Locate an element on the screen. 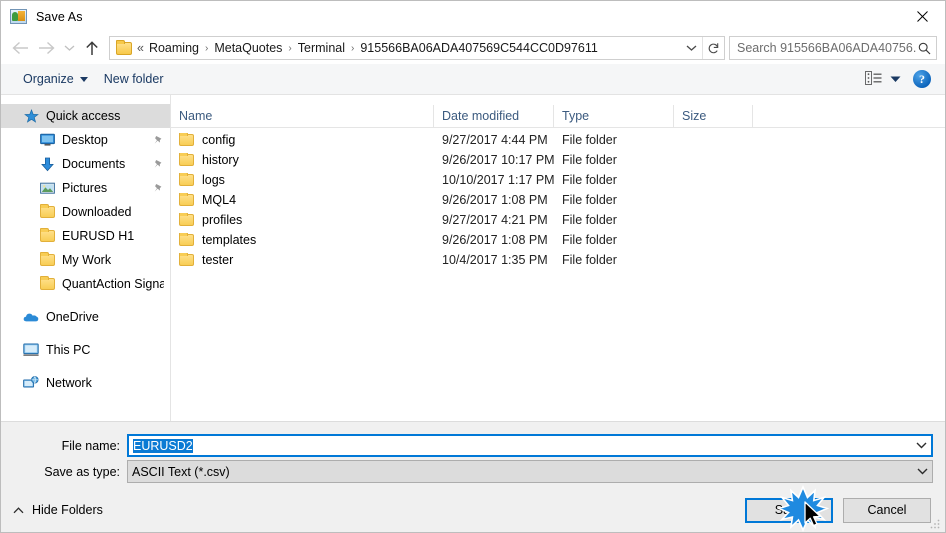 This screenshot has height=533, width=946. sidebar-item-quantaction-signal: QuantAction Signal is located at coordinates (85, 284).